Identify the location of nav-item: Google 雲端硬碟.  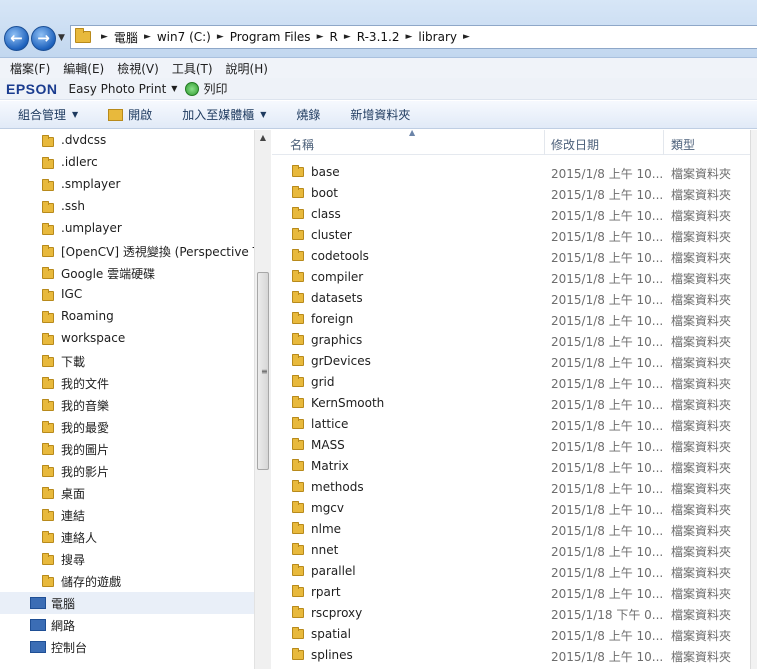
(127, 273).